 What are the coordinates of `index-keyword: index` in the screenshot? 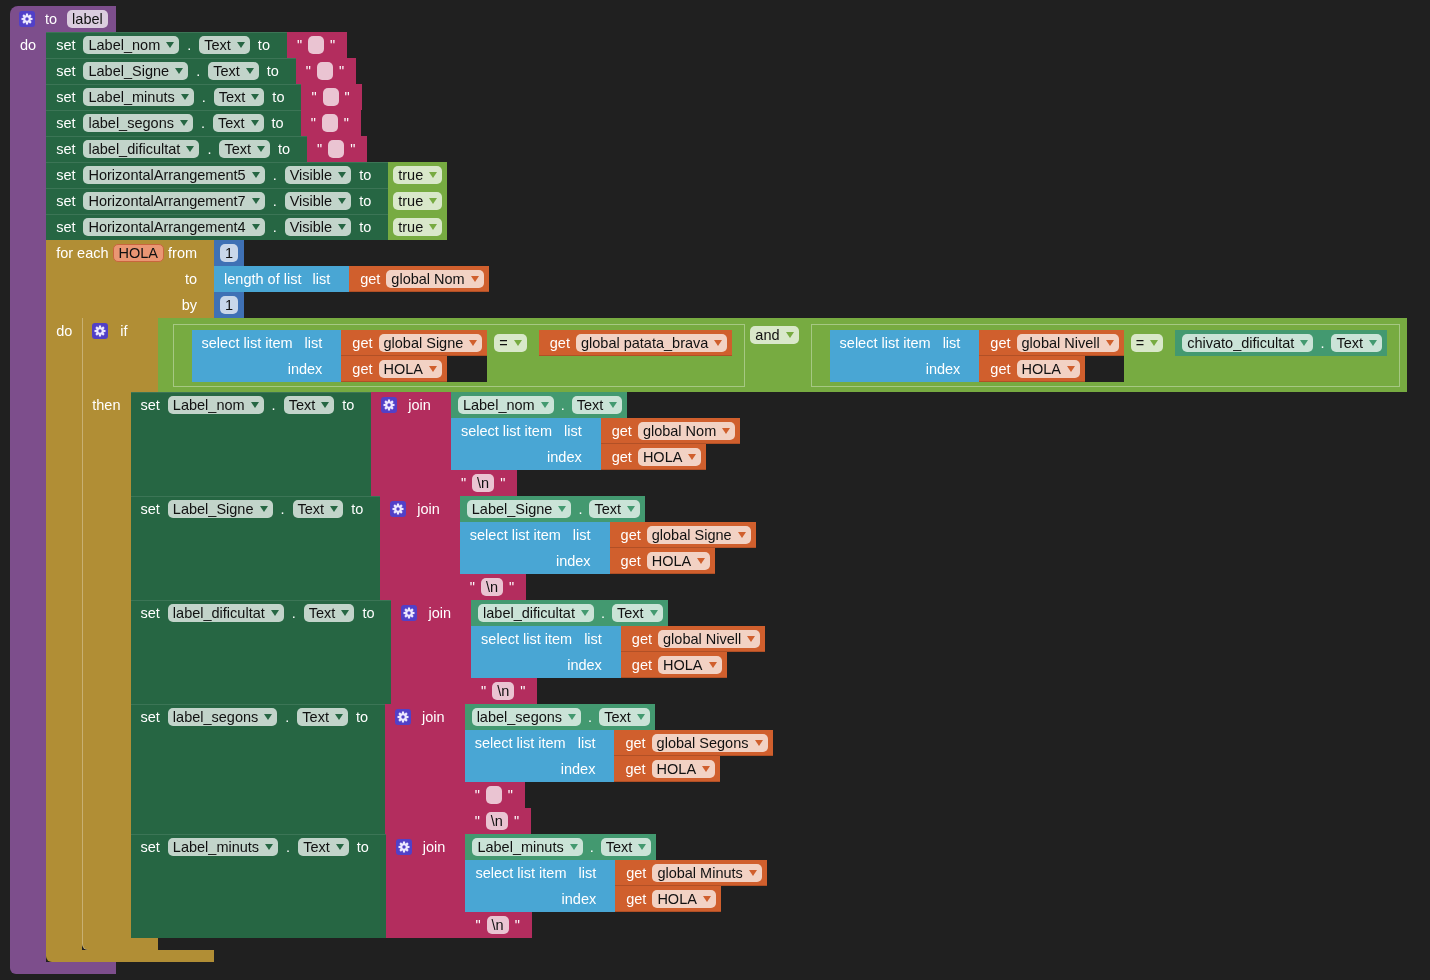 It's located at (573, 561).